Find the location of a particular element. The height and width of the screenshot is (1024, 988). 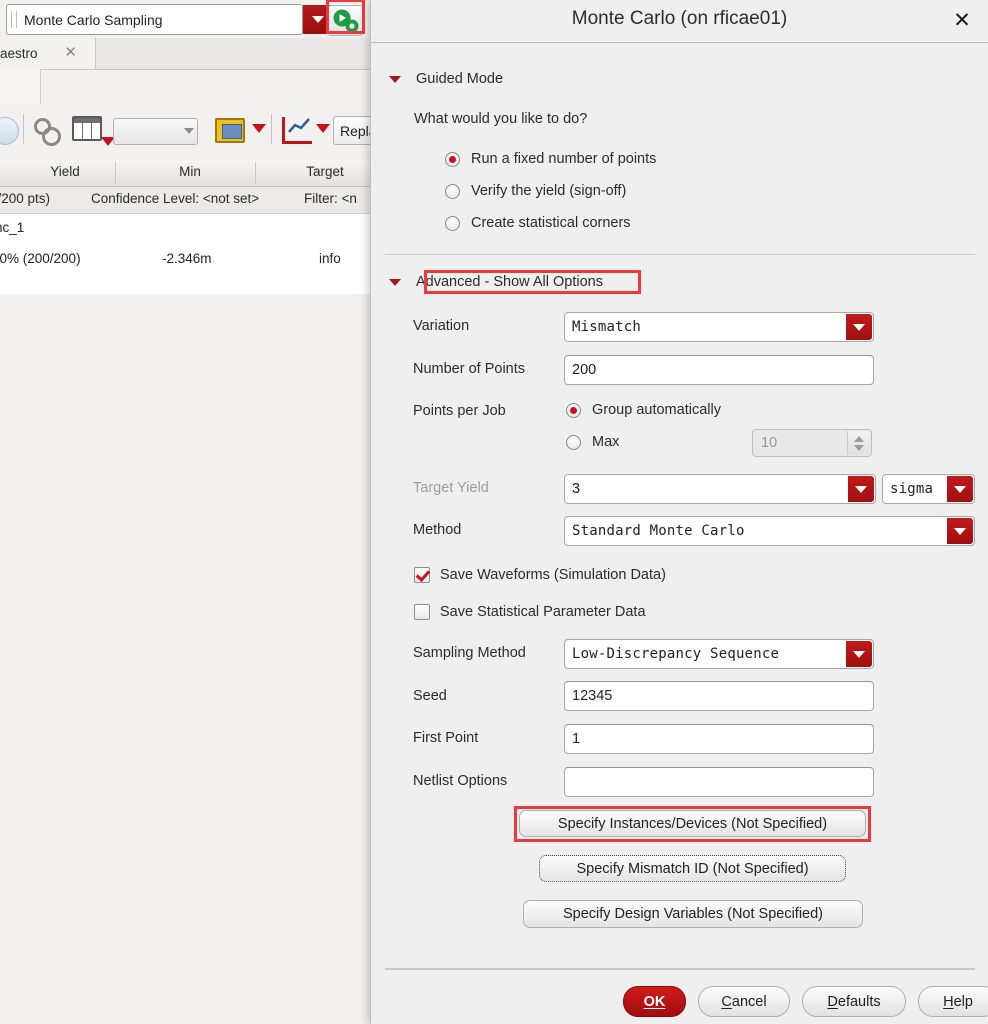

specify-mismatch-id-button: Specify Mismatch ID (Not Specified) is located at coordinates (692, 868).